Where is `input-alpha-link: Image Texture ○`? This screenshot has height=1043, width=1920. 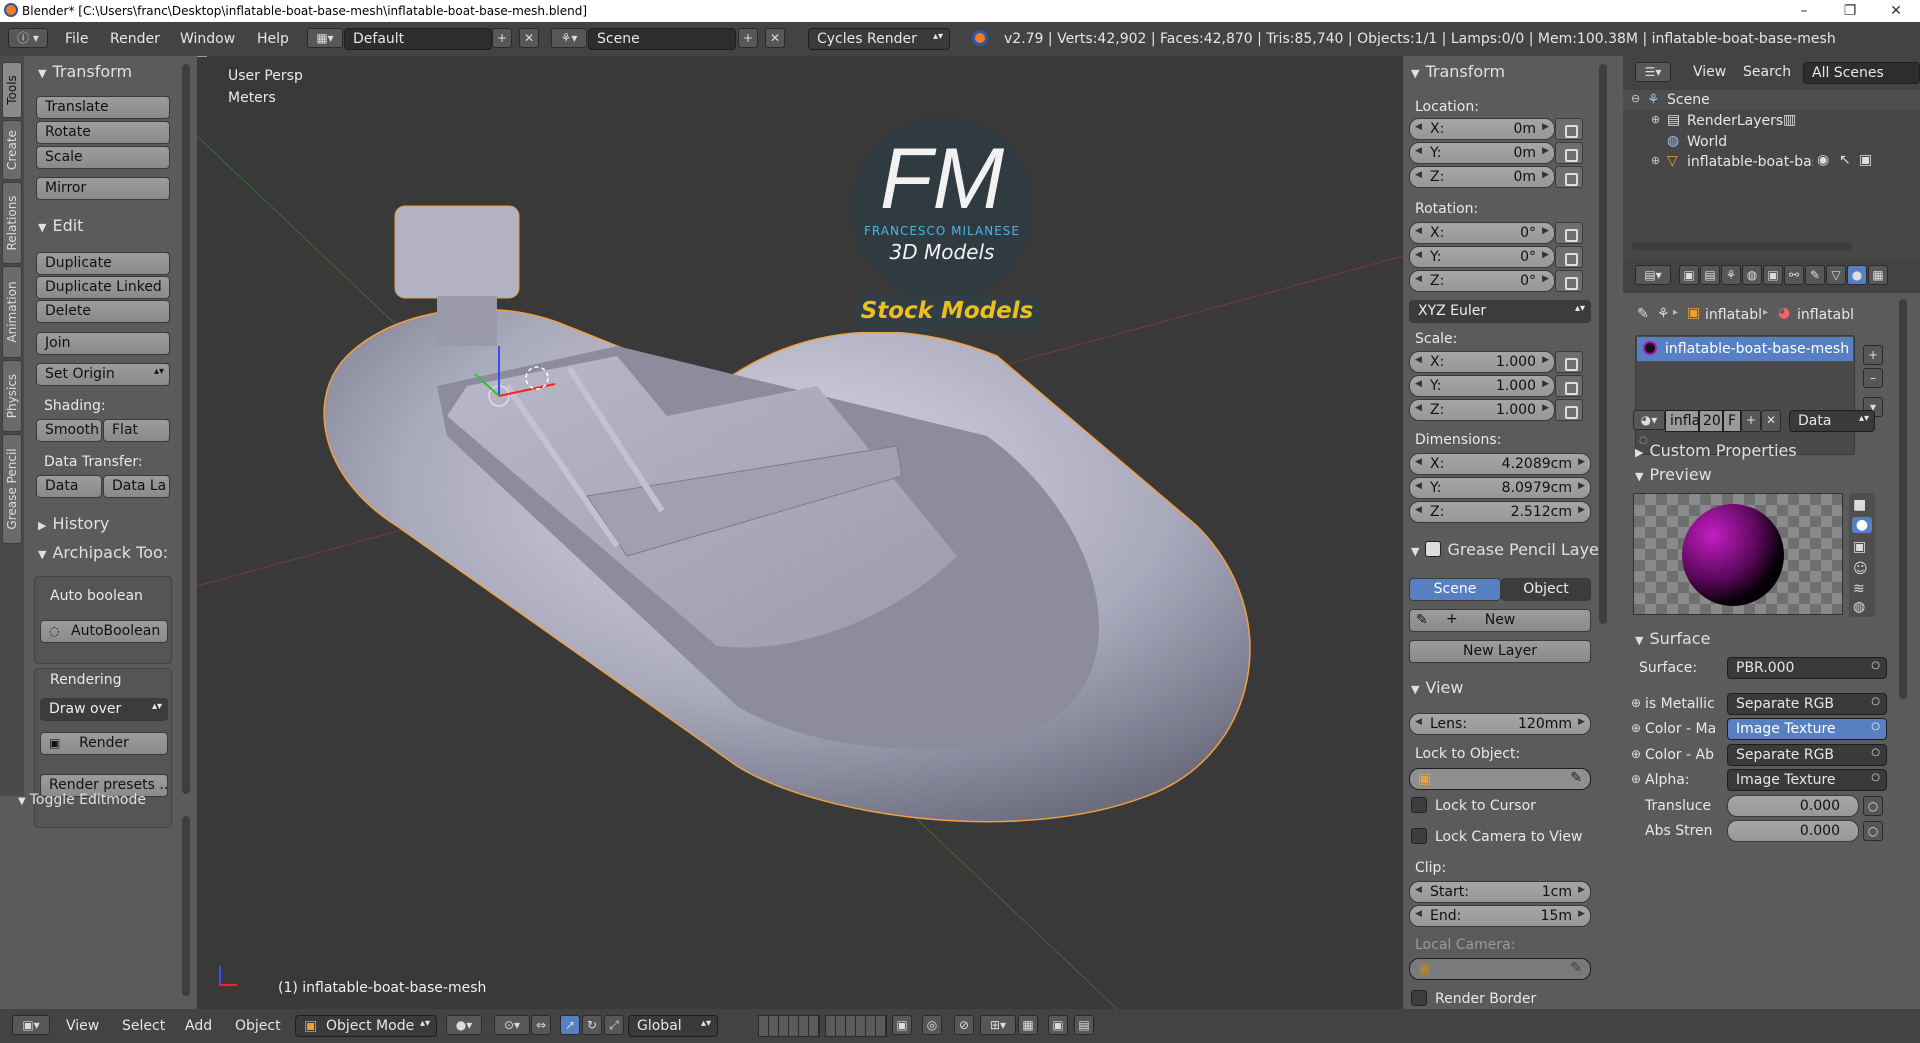
input-alpha-link: Image Texture ○ is located at coordinates (1807, 780).